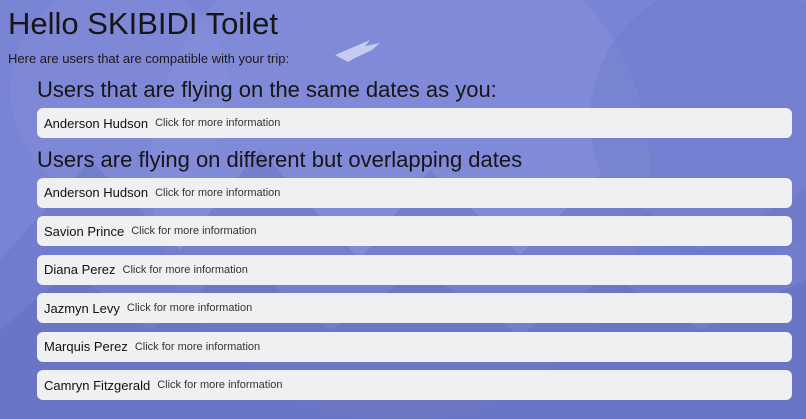 This screenshot has height=419, width=806. I want to click on user-name: Marquis Perez, so click(86, 346).